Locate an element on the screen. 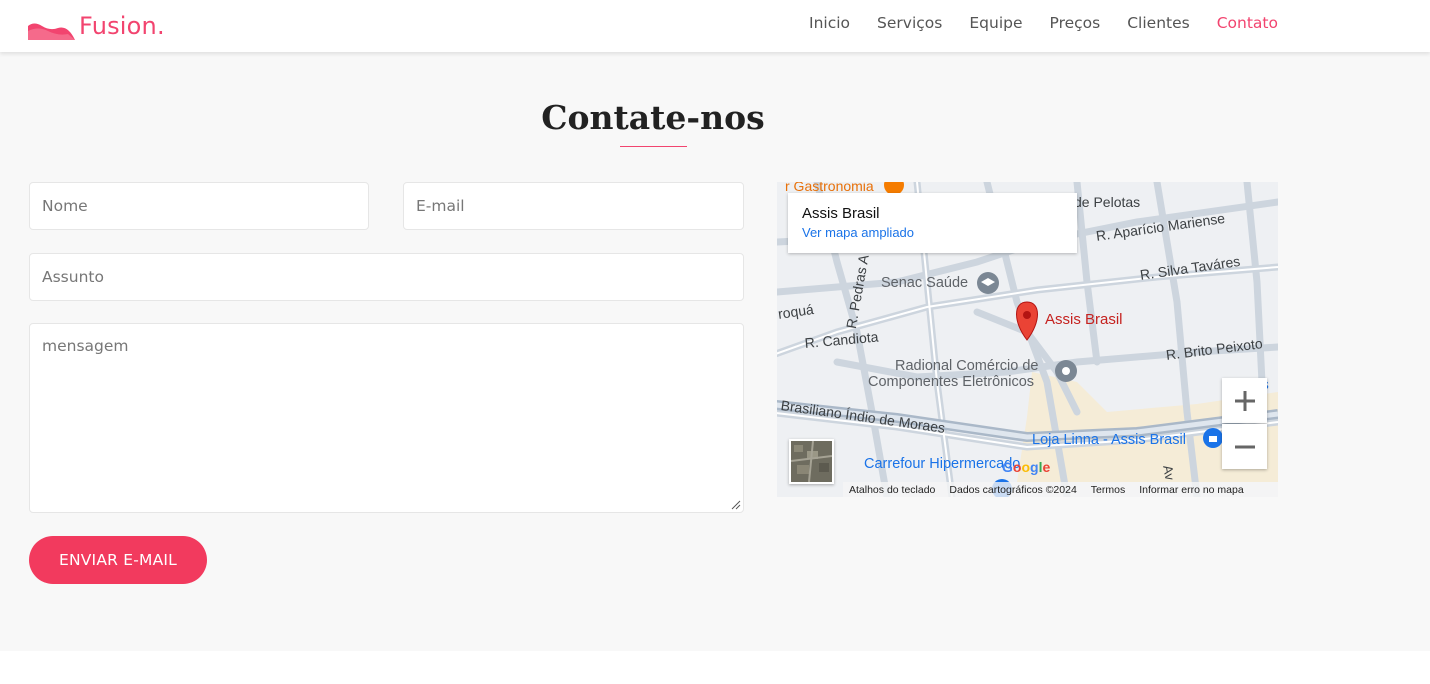  nav-item-precos: Preços is located at coordinates (1075, 23).